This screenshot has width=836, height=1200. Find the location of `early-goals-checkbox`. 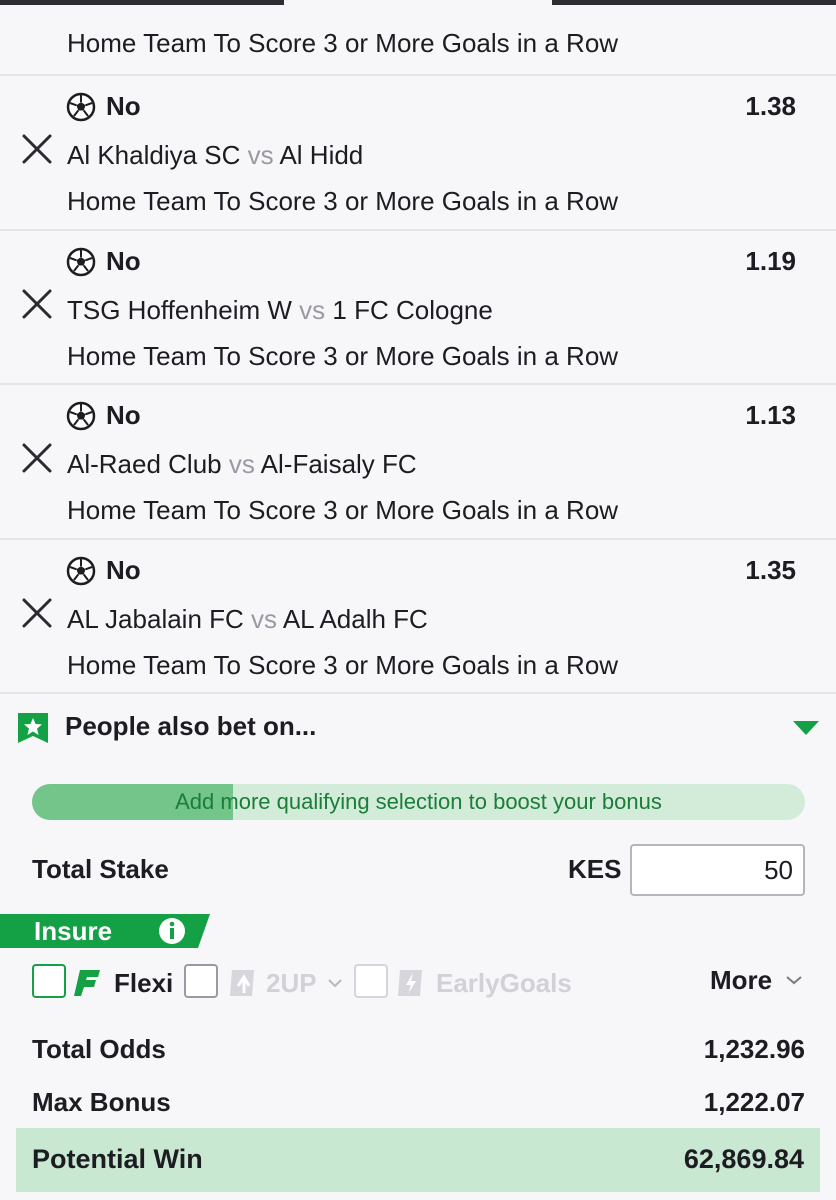

early-goals-checkbox is located at coordinates (371, 981).